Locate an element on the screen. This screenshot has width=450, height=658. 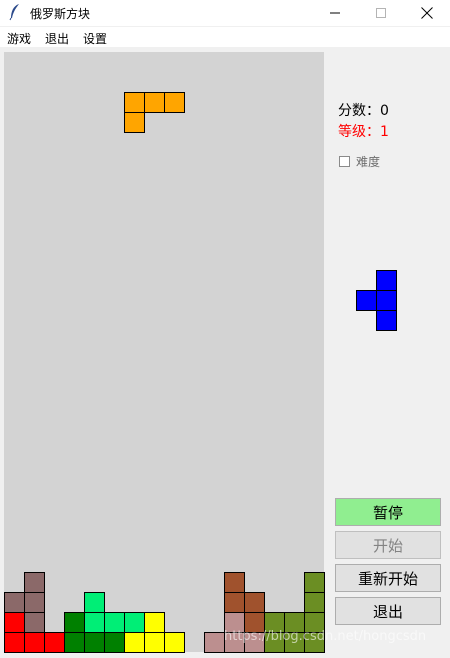
difficulty-label: 难度 is located at coordinates (368, 161).